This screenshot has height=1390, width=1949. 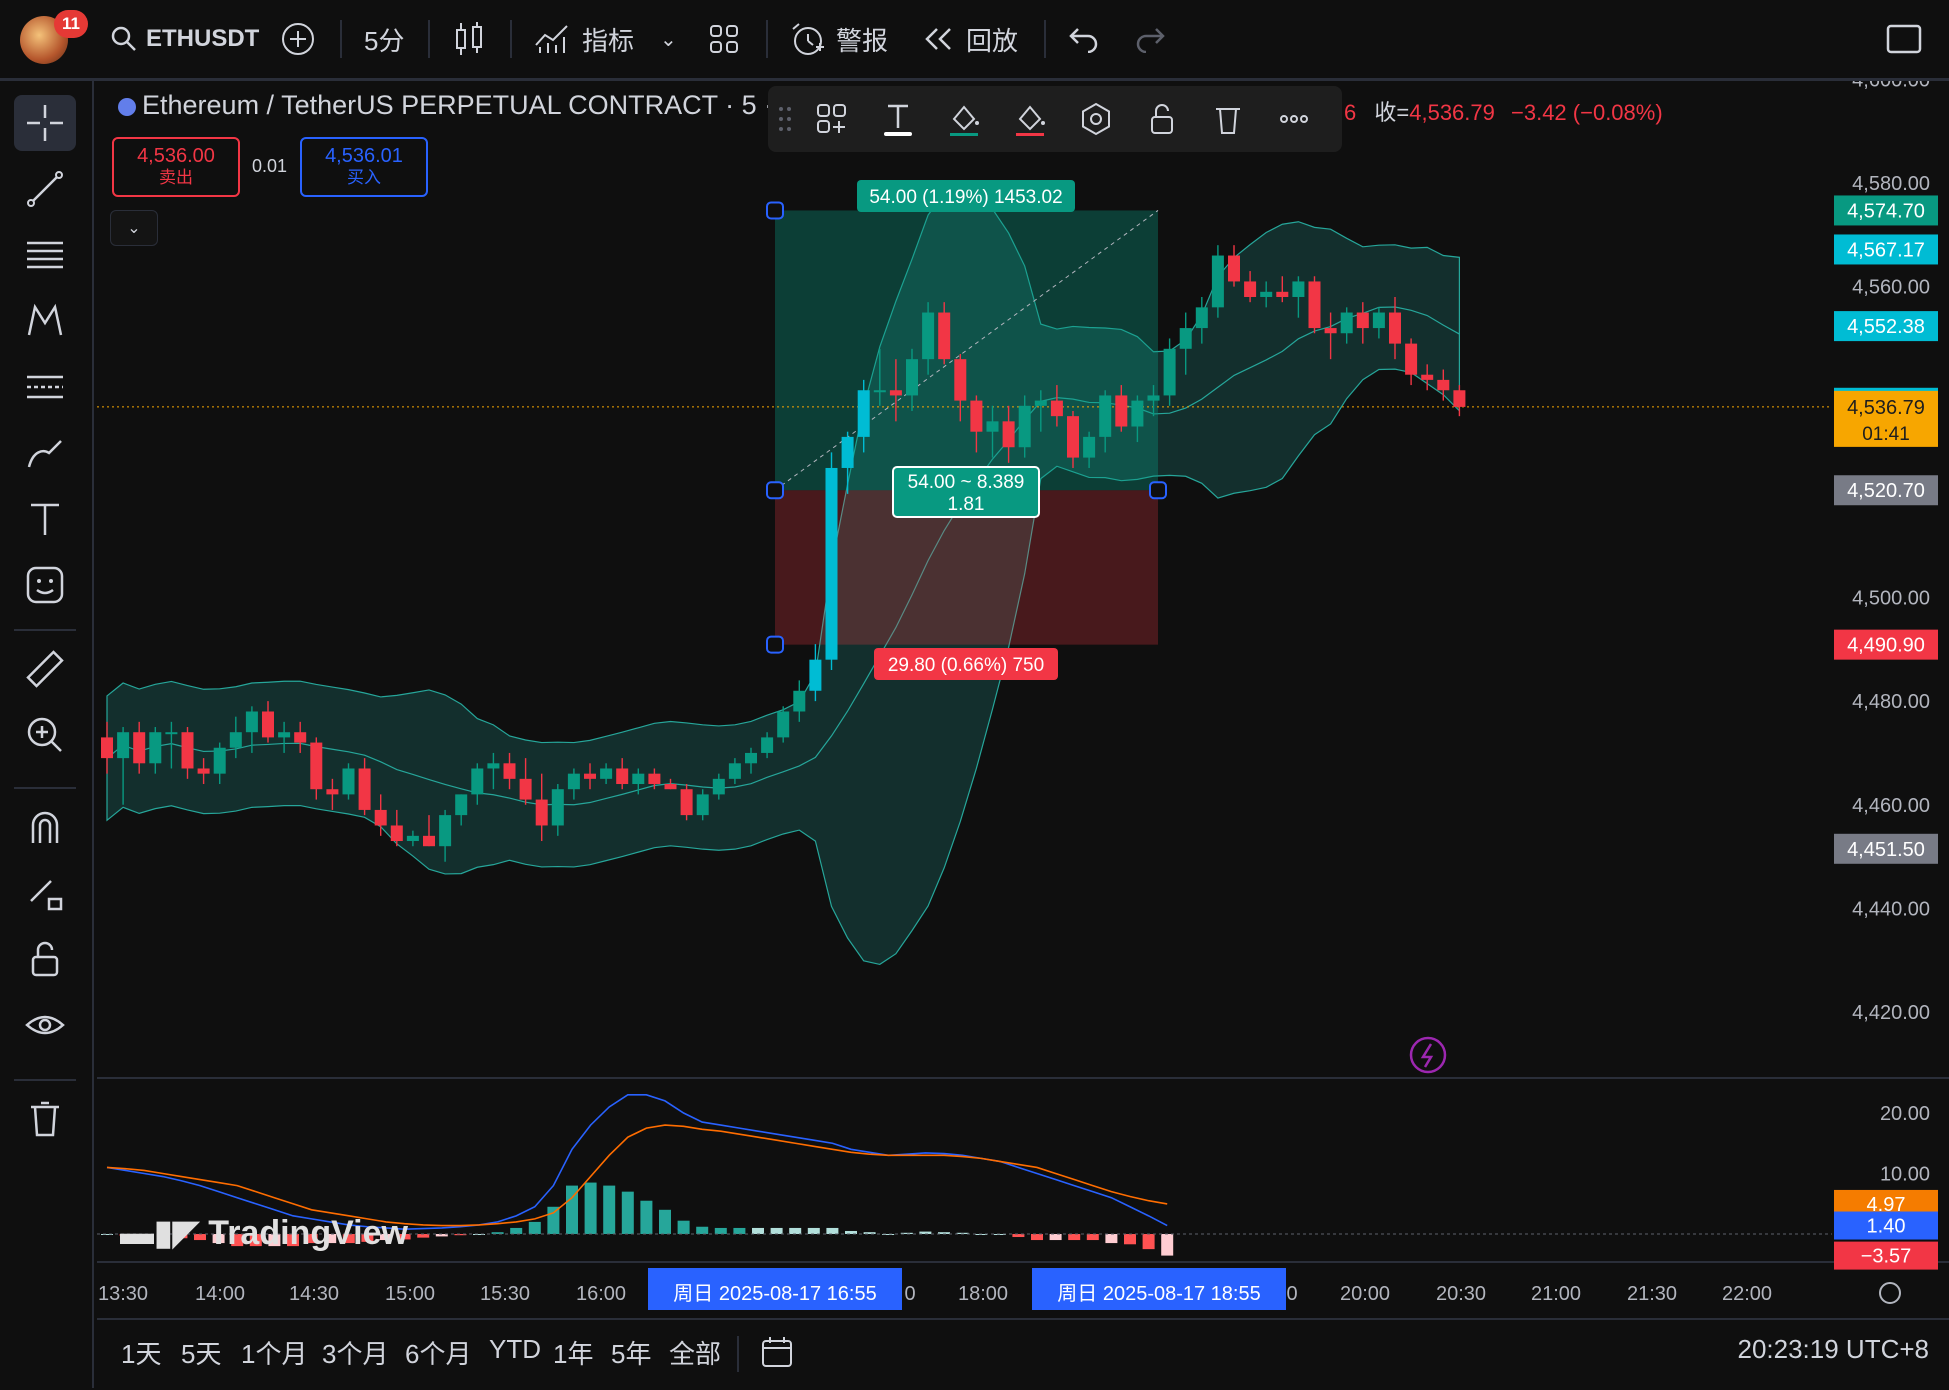 What do you see at coordinates (1096, 119) in the screenshot?
I see `settings-button` at bounding box center [1096, 119].